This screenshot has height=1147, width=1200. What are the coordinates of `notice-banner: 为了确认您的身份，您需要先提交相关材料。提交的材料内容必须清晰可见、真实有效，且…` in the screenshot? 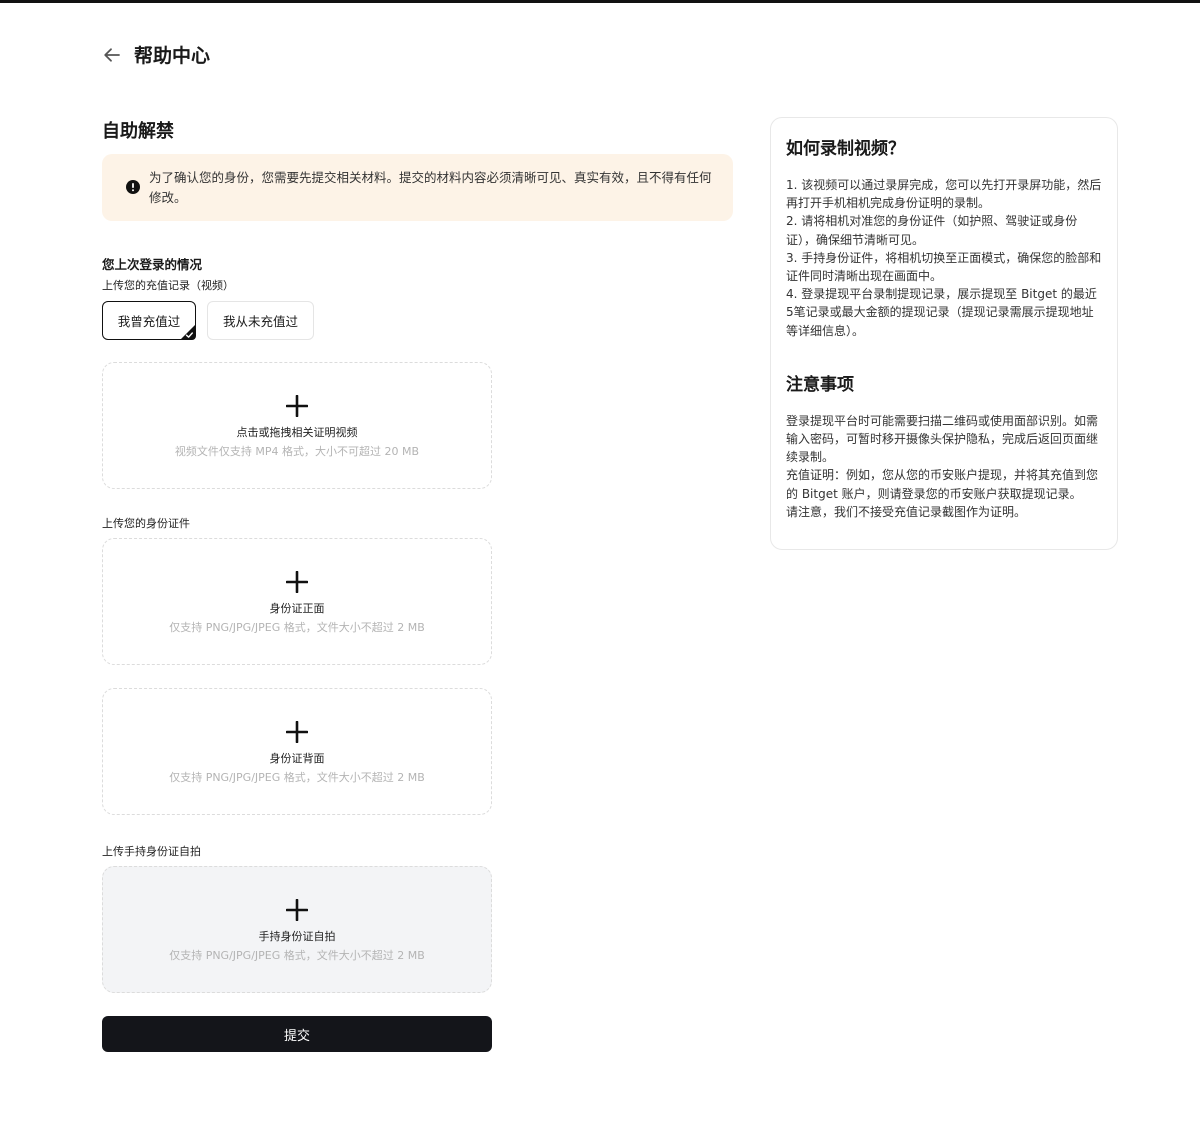 It's located at (417, 187).